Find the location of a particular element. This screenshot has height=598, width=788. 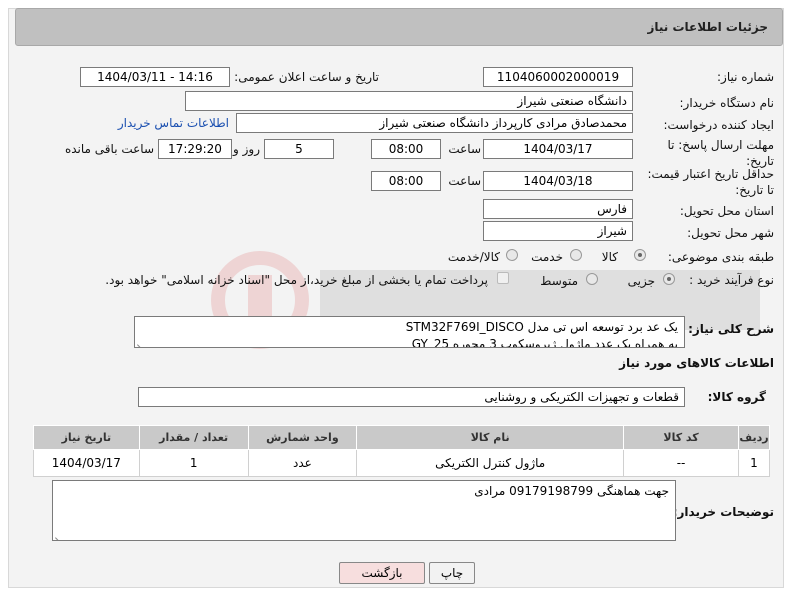

page-title: جزئیات اطلاعات نیاز is located at coordinates (707, 27).